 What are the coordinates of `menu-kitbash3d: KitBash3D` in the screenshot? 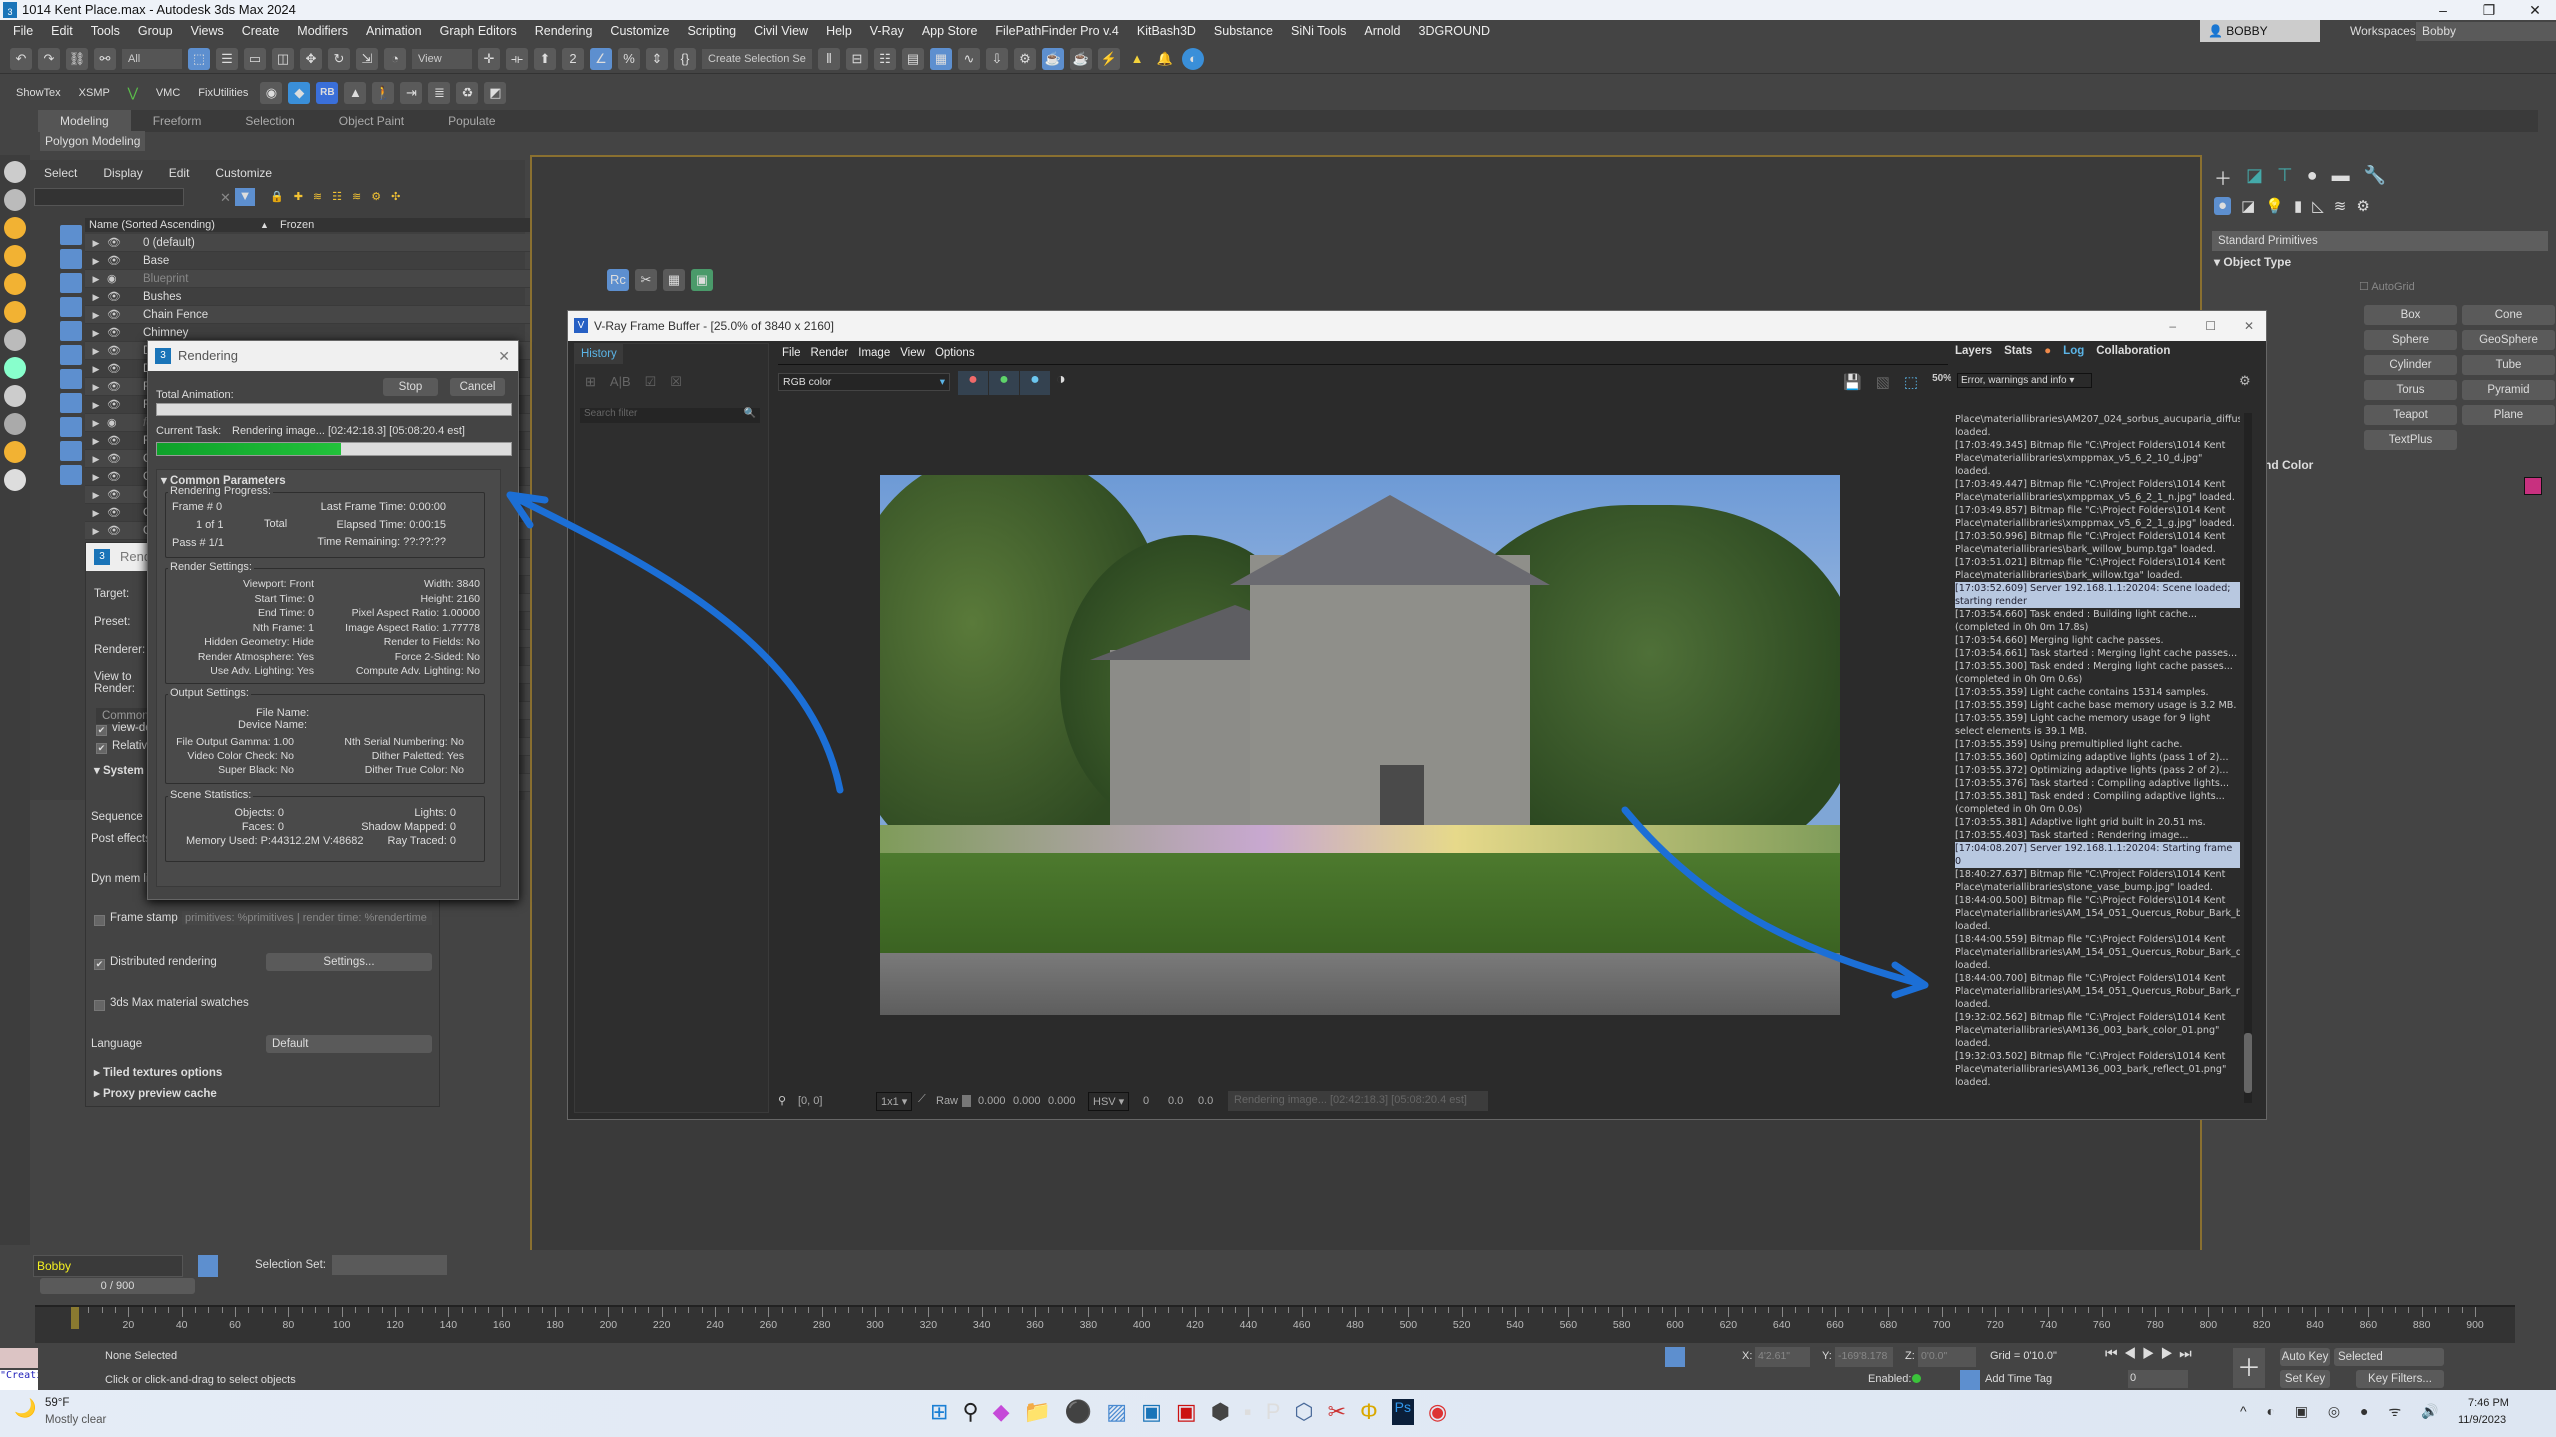 It's located at (1166, 31).